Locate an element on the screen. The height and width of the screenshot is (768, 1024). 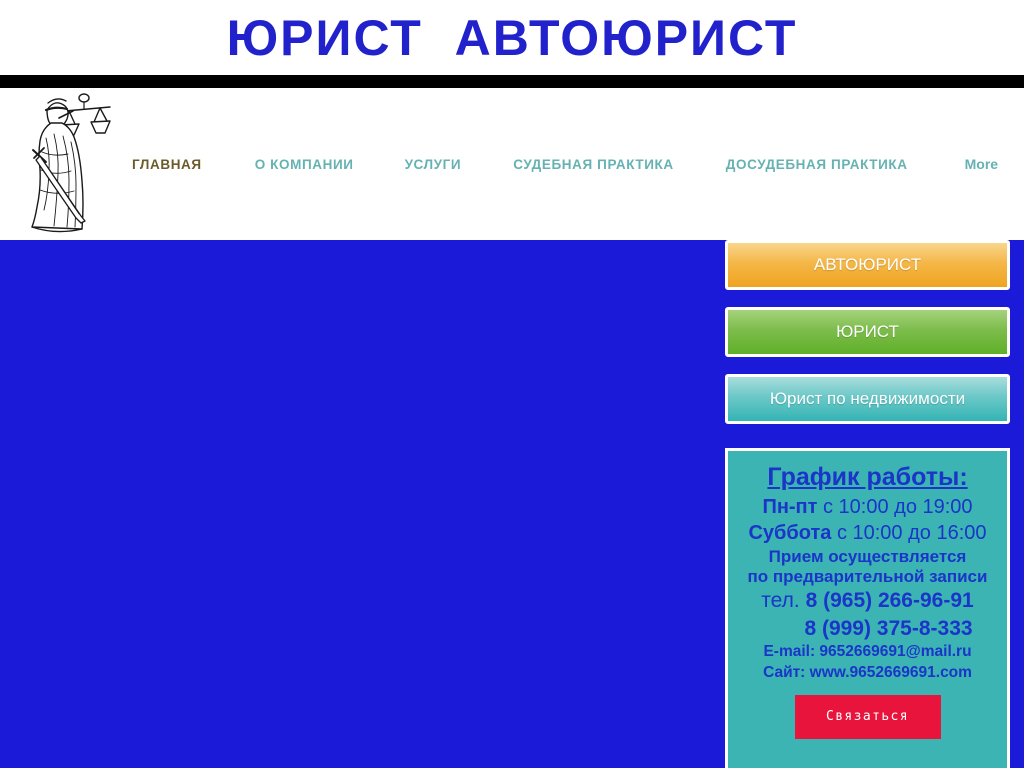
page-title: ЮРИСТ АВТОЮРИСТ is located at coordinates (512, 37).